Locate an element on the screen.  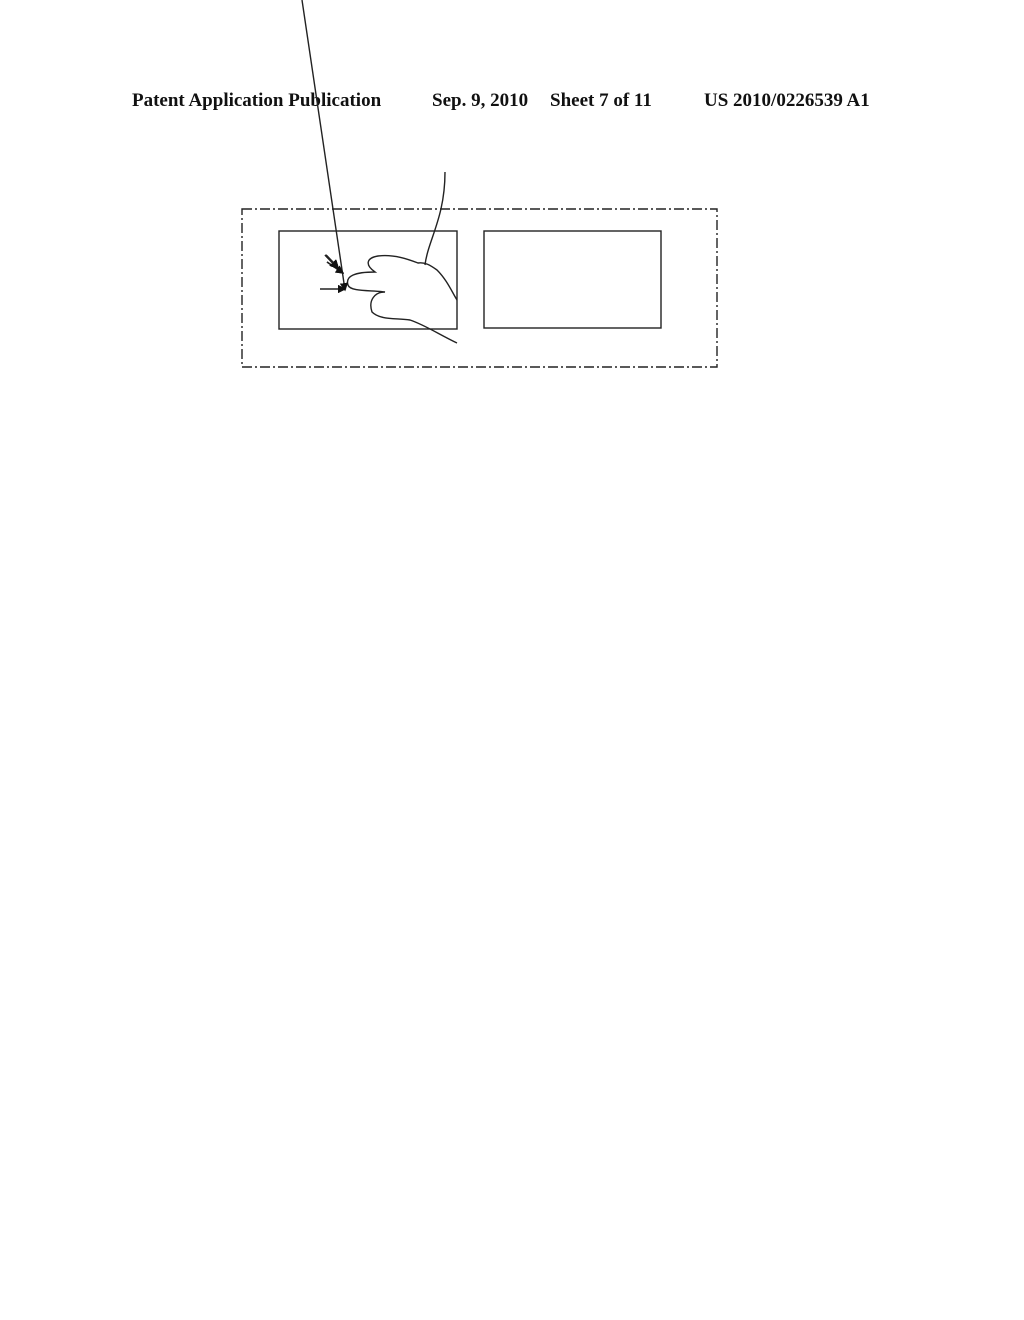
panel-t10 is located at coordinates (479, 184).